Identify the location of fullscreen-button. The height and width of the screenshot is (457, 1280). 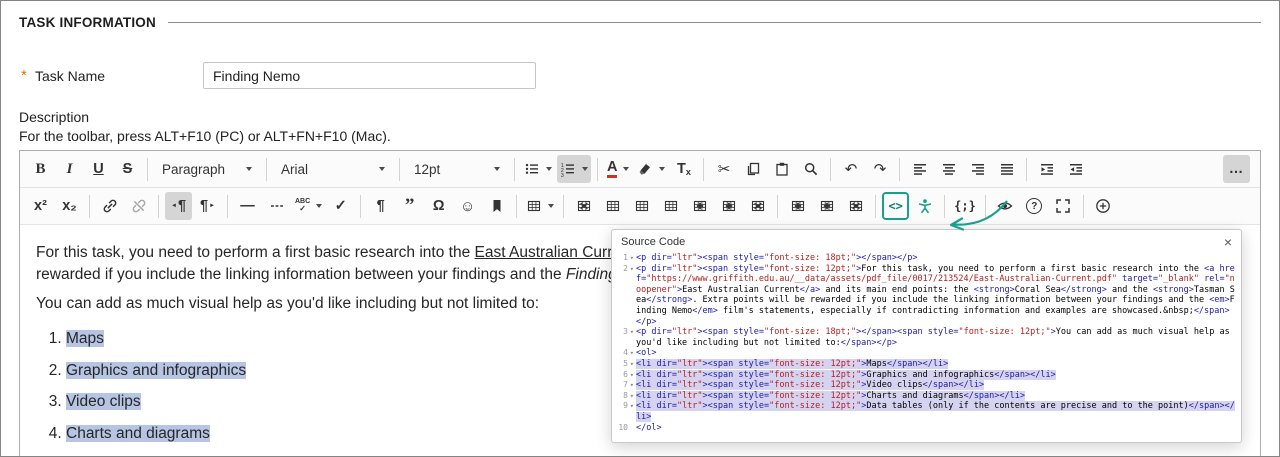
(1063, 206).